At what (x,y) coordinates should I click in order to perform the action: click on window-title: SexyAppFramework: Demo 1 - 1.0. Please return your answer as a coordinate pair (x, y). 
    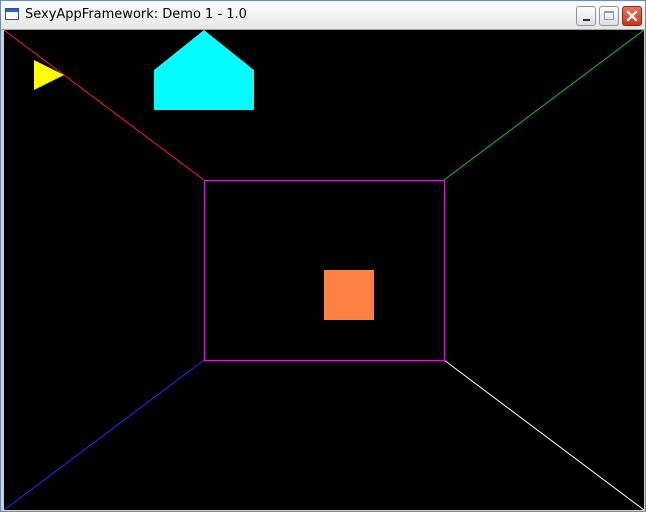
    Looking at the image, I should click on (136, 14).